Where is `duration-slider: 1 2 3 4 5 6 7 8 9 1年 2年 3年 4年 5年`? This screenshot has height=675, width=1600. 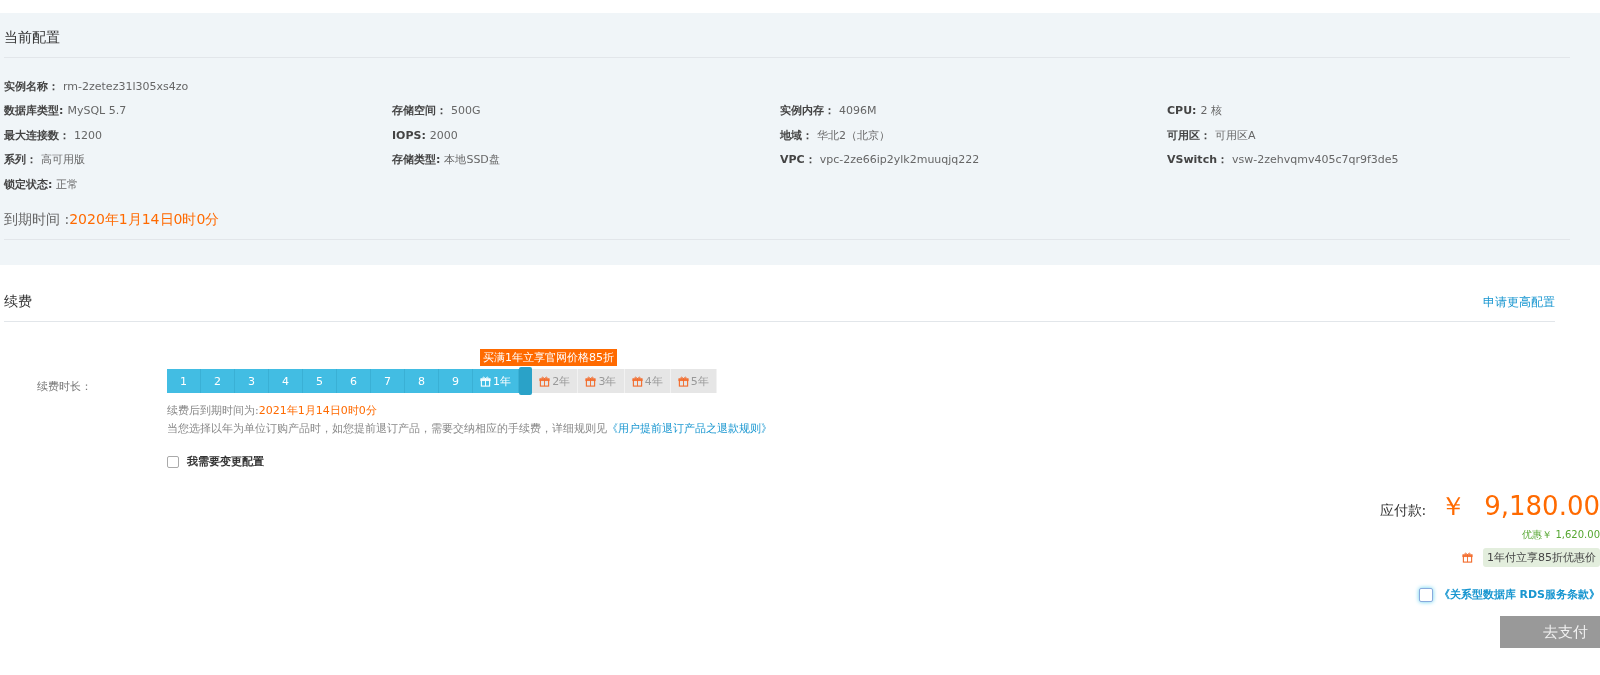
duration-slider: 1 2 3 4 5 6 7 8 9 1年 2年 3年 4年 5年 is located at coordinates (442, 381).